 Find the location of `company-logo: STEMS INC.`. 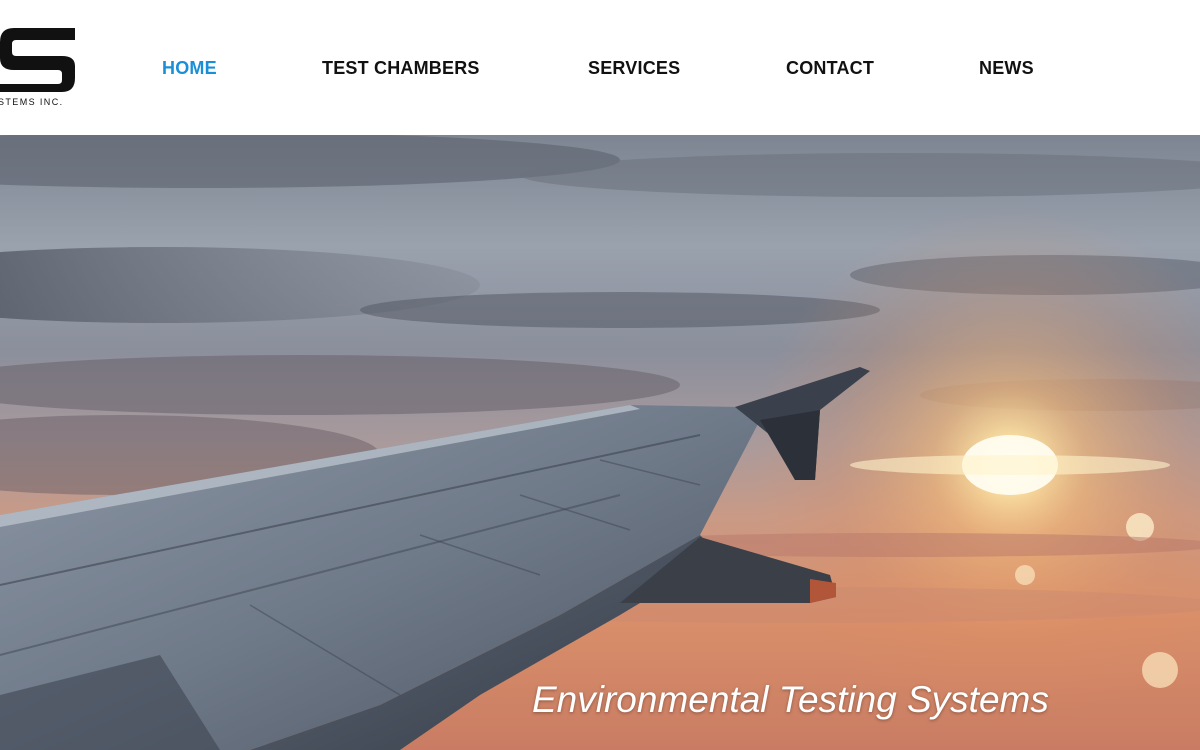

company-logo: STEMS INC. is located at coordinates (45, 67).